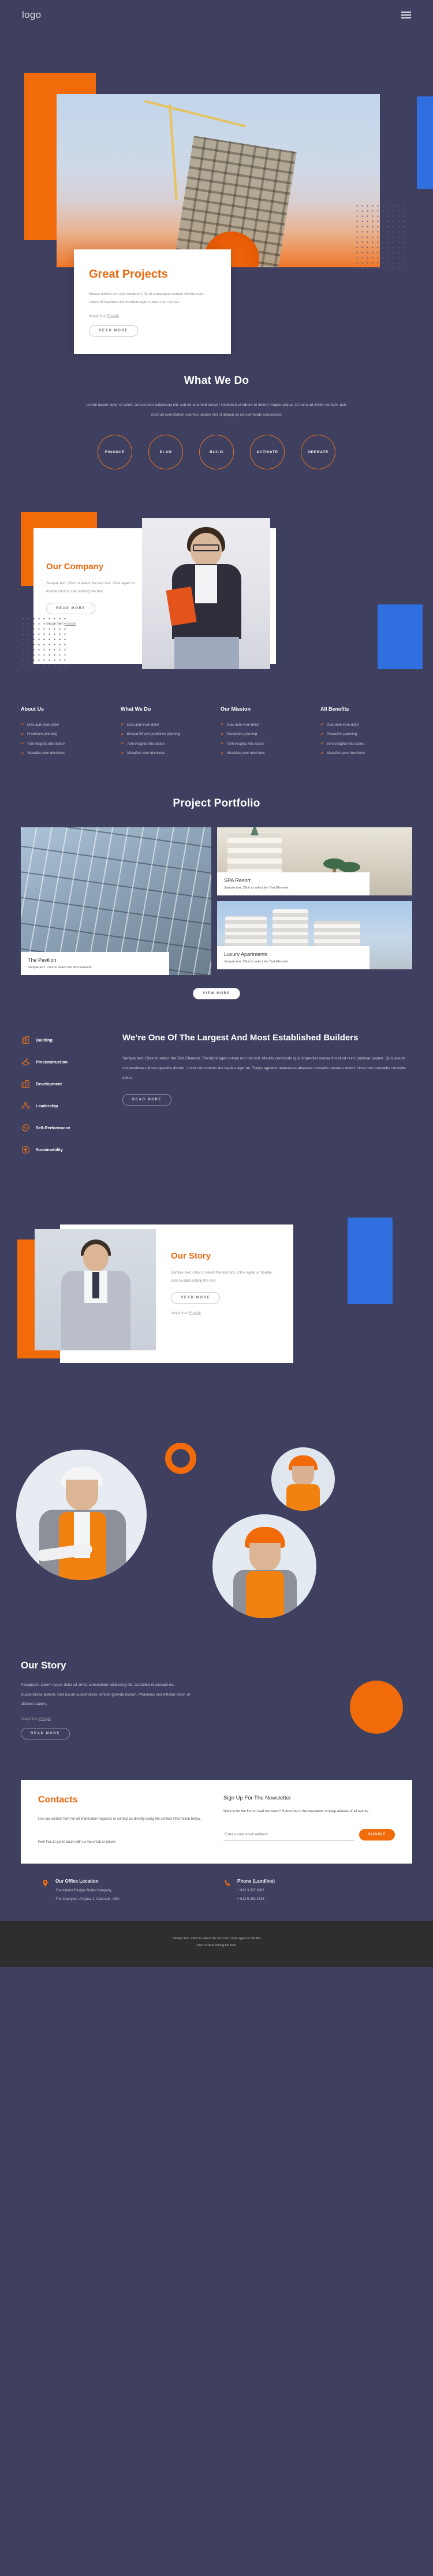 This screenshot has width=433, height=2576. Describe the element at coordinates (64, 1106) in the screenshot. I see `feature-leadership: Leadership` at that location.